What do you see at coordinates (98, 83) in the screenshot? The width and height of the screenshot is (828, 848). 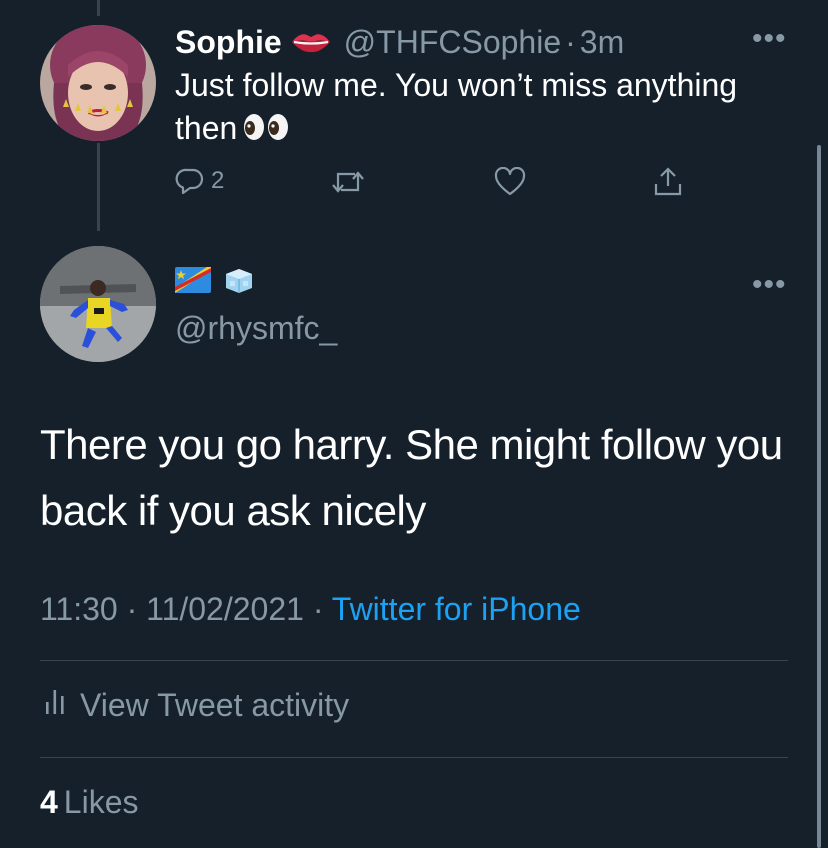 I see `sophie-avatar` at bounding box center [98, 83].